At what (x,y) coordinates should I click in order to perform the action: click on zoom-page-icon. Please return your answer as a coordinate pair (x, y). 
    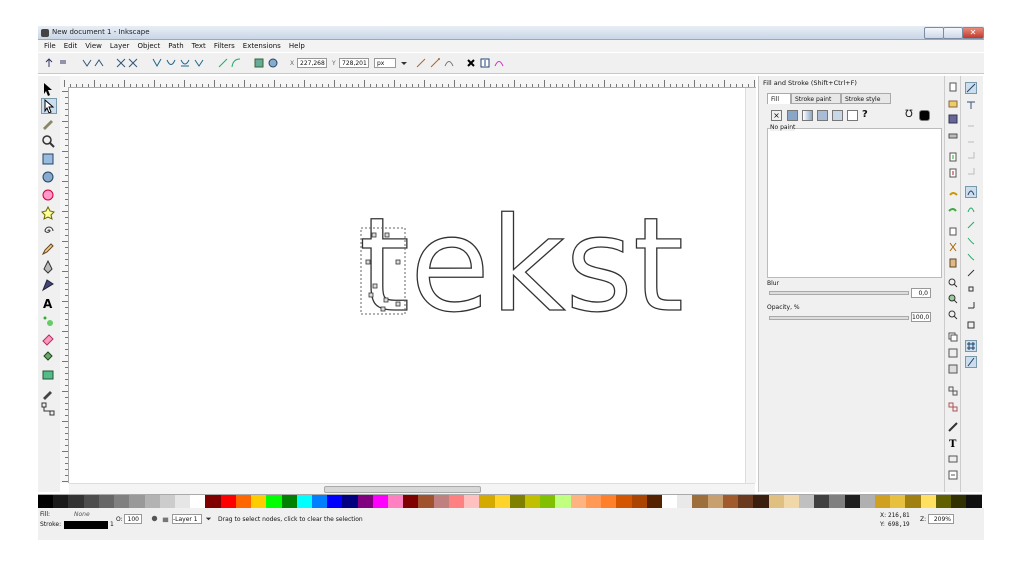
    Looking at the image, I should click on (953, 315).